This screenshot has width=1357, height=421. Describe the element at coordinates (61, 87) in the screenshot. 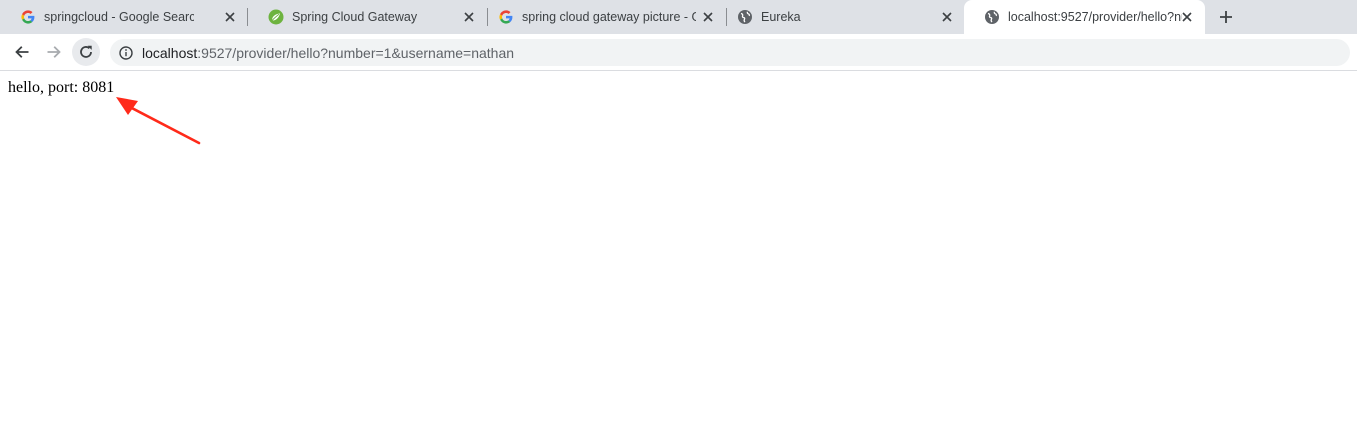

I see `response-text: hello, port: 8081` at that location.